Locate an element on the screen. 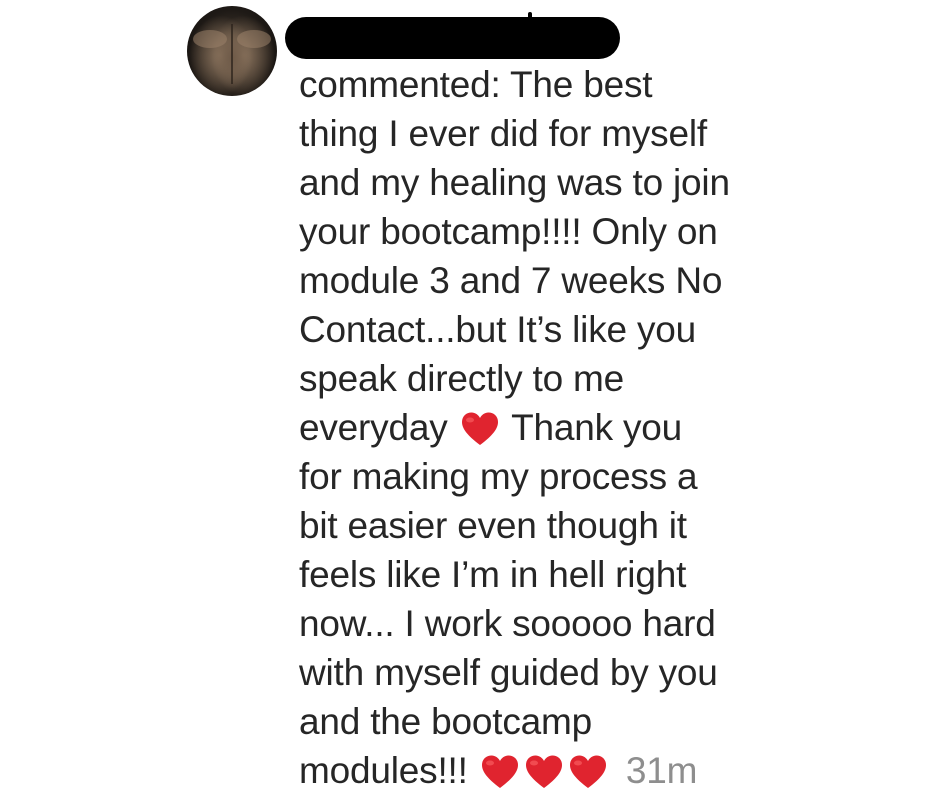 This screenshot has width=940, height=795. comment-line: for making my process a is located at coordinates (498, 476).